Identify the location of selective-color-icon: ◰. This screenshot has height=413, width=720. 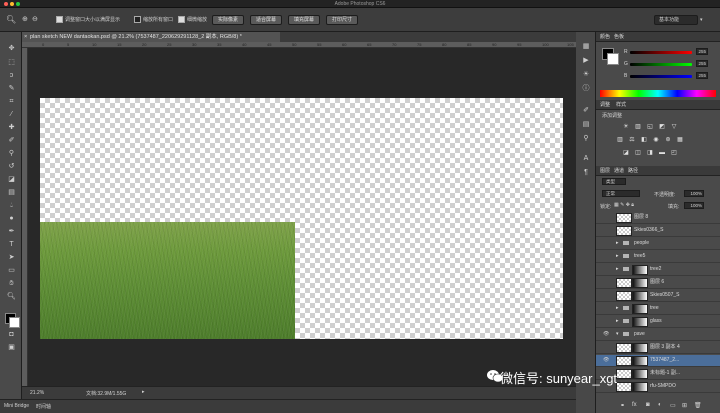
(674, 153).